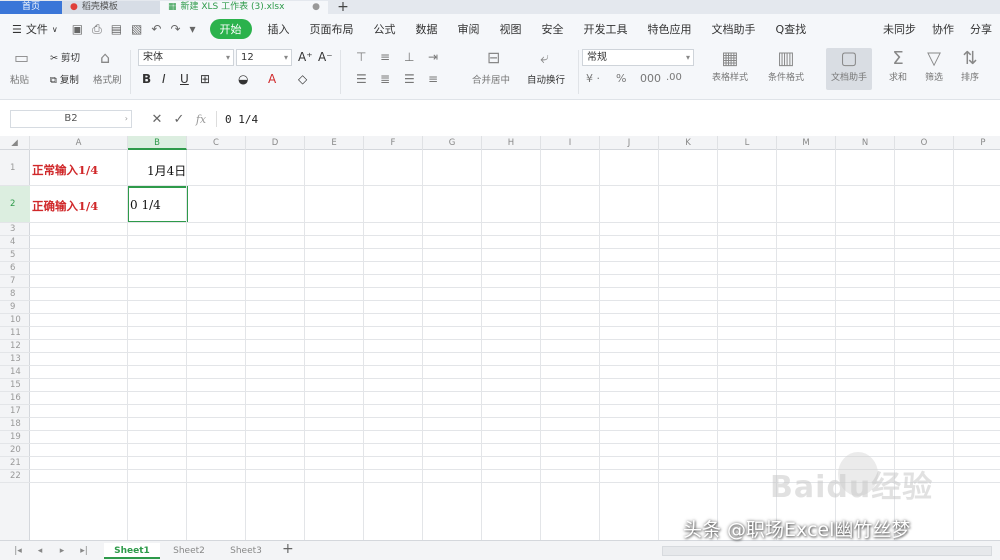 This screenshot has height=560, width=1000. Describe the element at coordinates (981, 29) in the screenshot. I see `share-button: 分享` at that location.